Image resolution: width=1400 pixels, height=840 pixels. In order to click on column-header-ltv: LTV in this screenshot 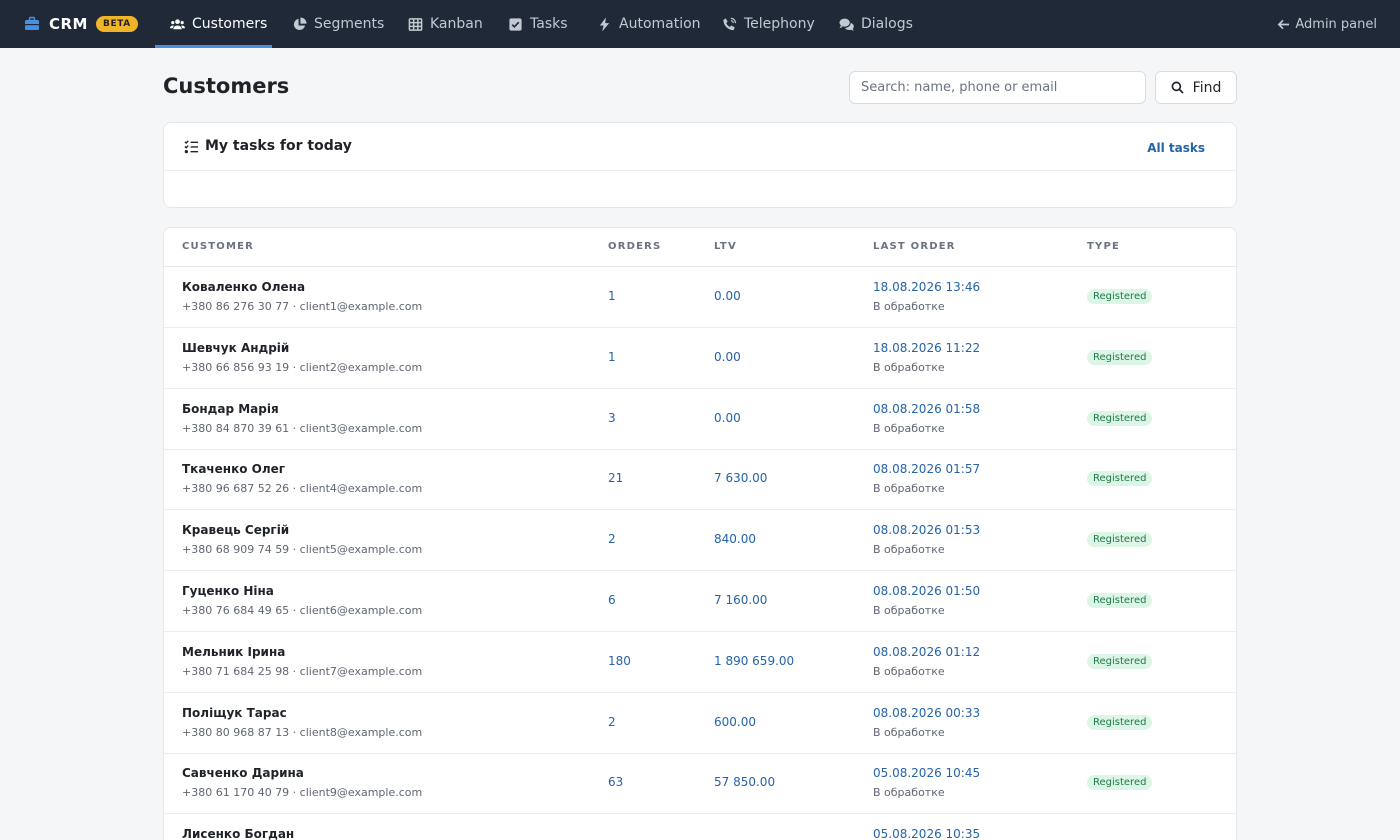, I will do `click(725, 246)`.